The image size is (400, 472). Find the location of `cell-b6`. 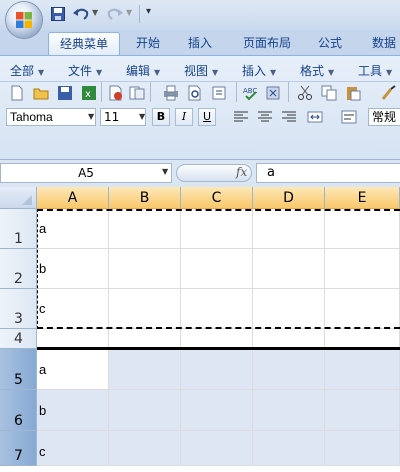

cell-b6 is located at coordinates (145, 410).